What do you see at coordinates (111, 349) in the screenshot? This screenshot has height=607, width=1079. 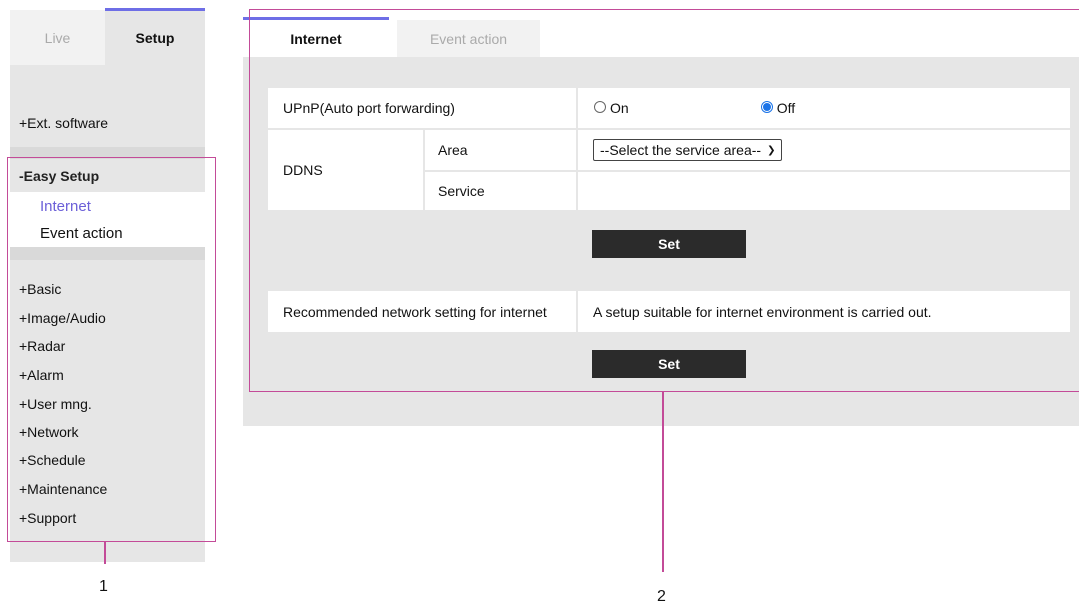 I see `callout-frame` at bounding box center [111, 349].